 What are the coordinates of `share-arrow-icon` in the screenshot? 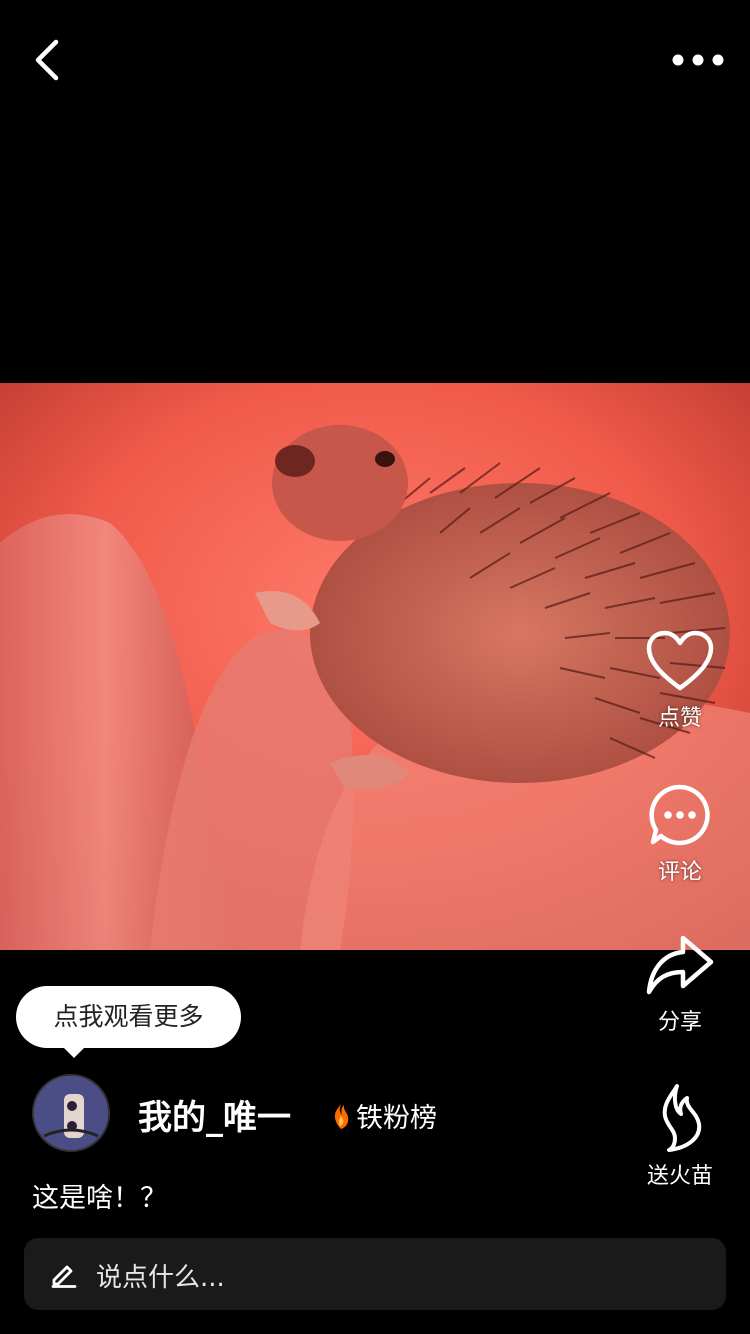 It's located at (680, 965).